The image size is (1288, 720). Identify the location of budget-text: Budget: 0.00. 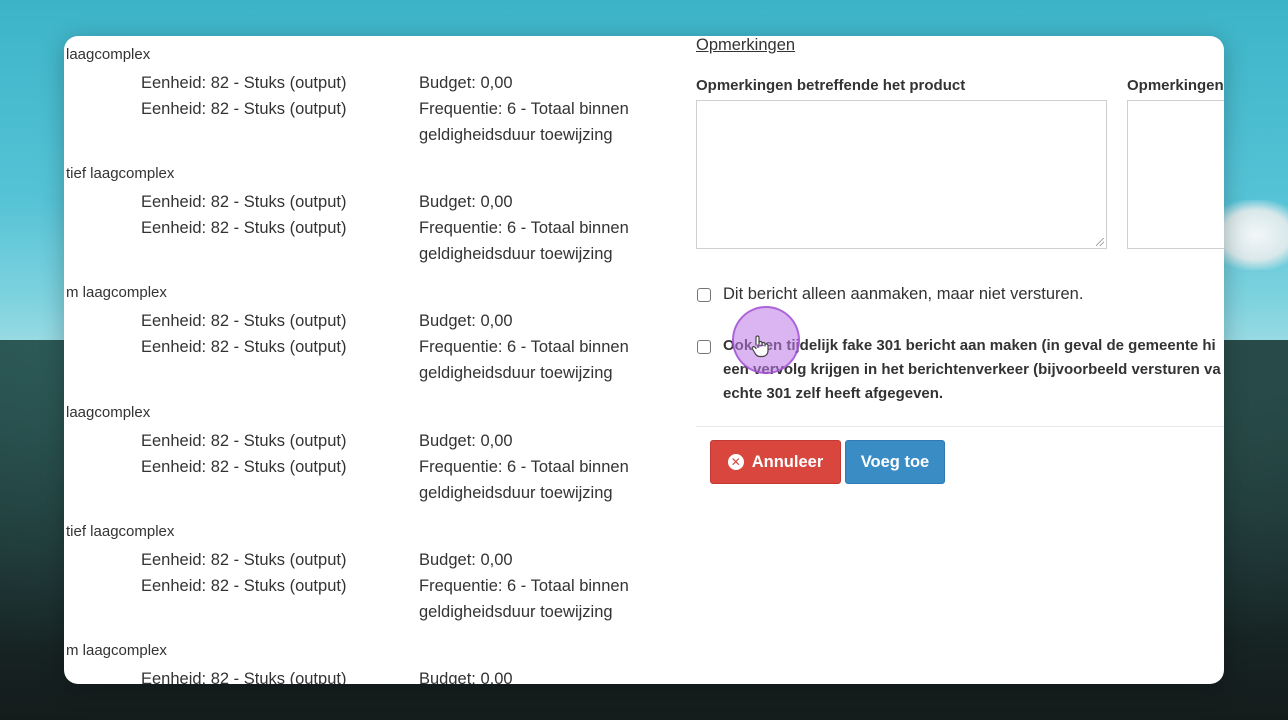
(466, 677).